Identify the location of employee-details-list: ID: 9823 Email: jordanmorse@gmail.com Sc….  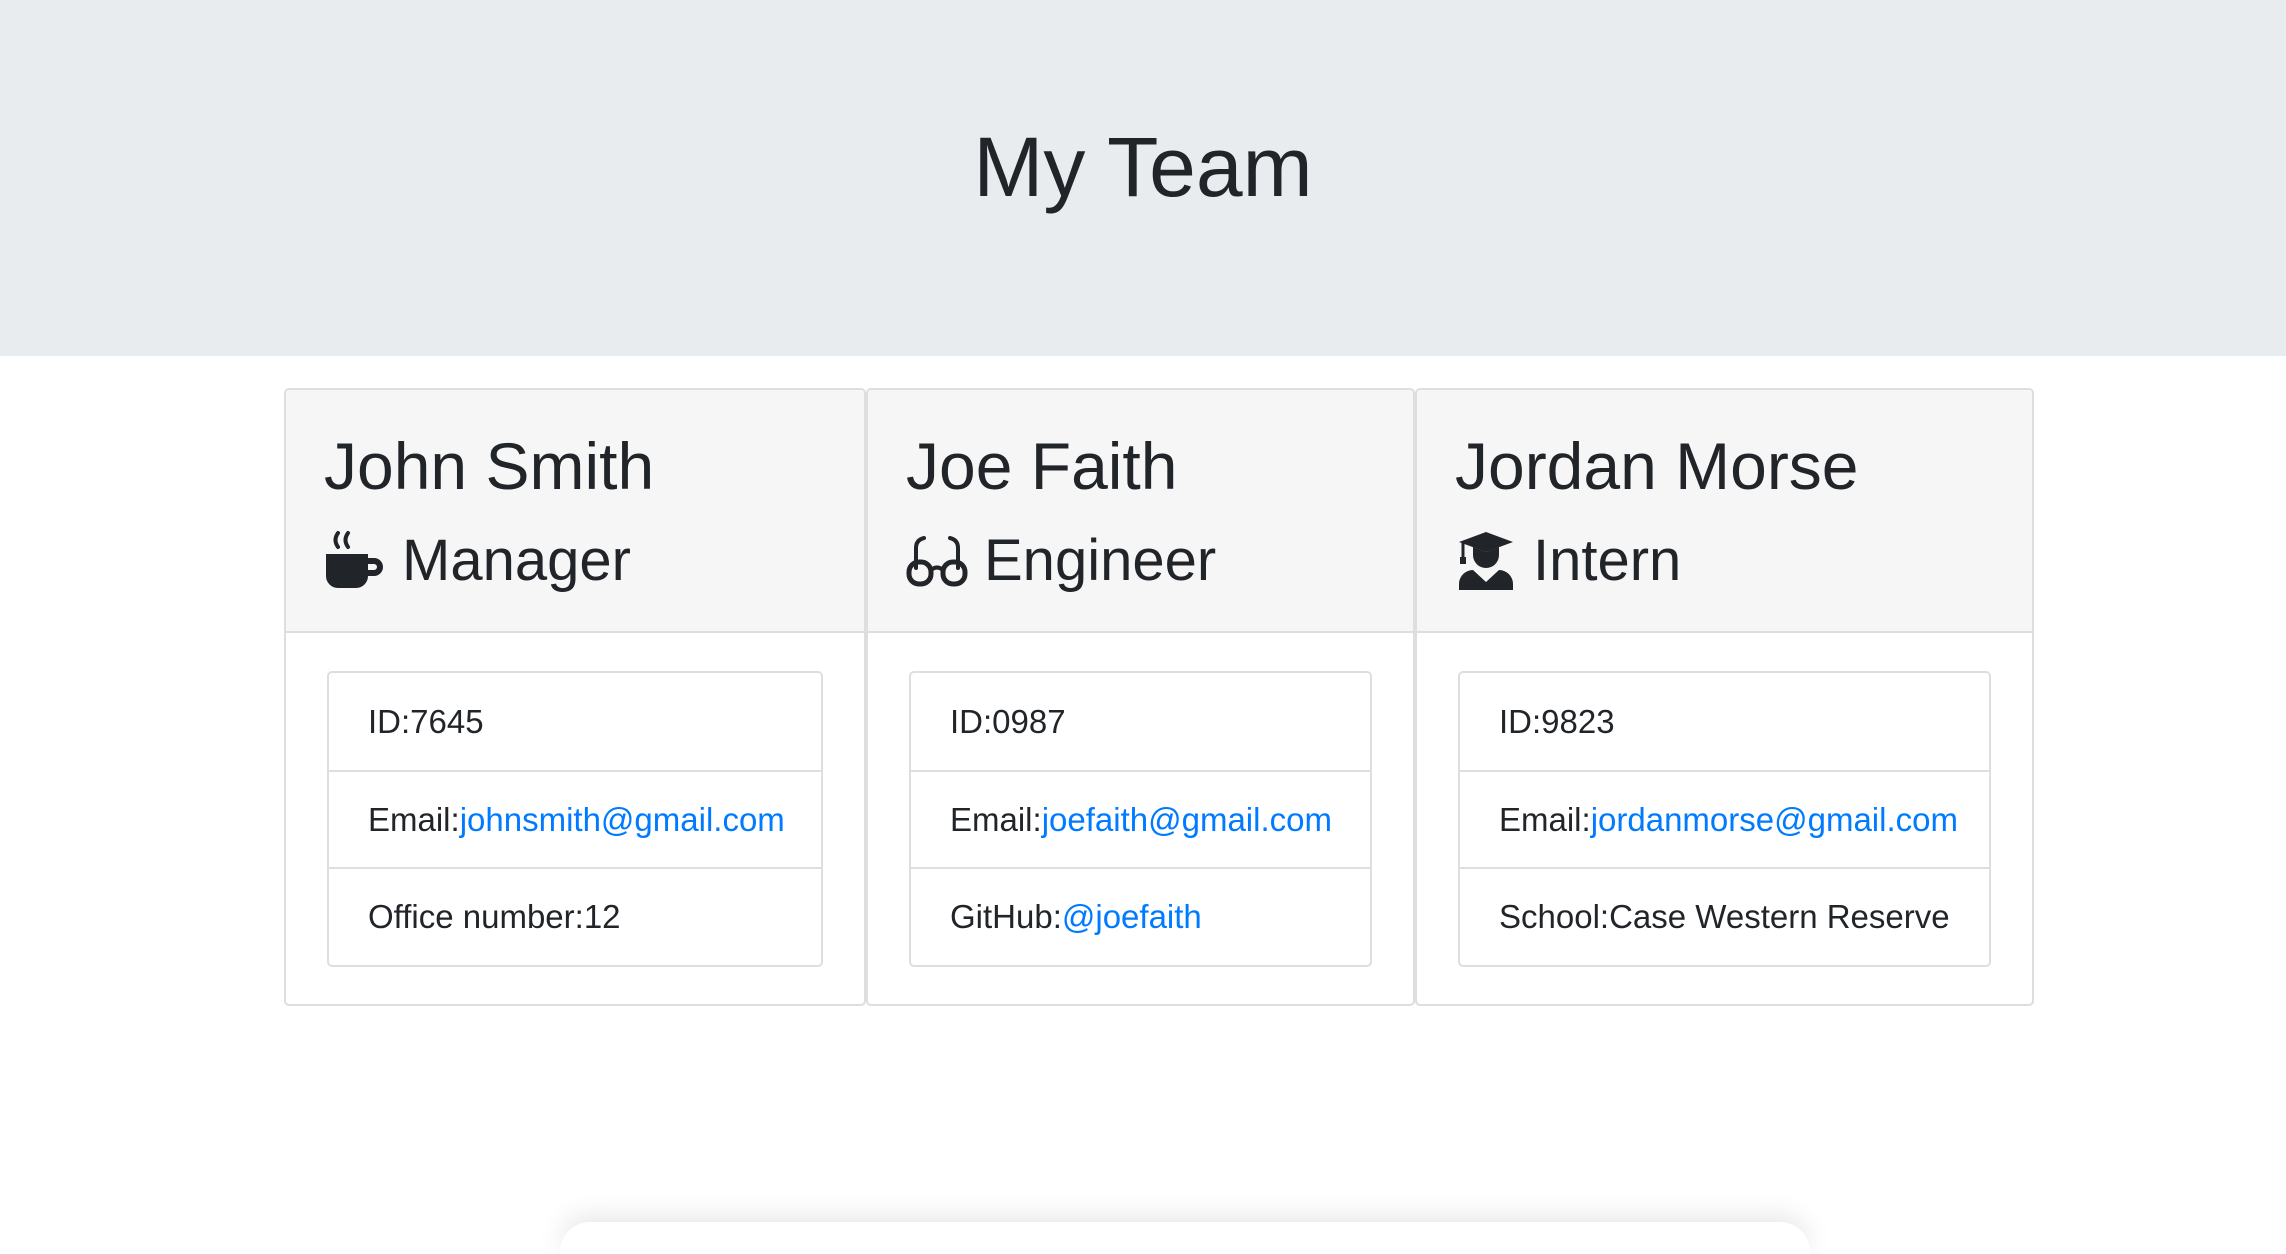
(1724, 819).